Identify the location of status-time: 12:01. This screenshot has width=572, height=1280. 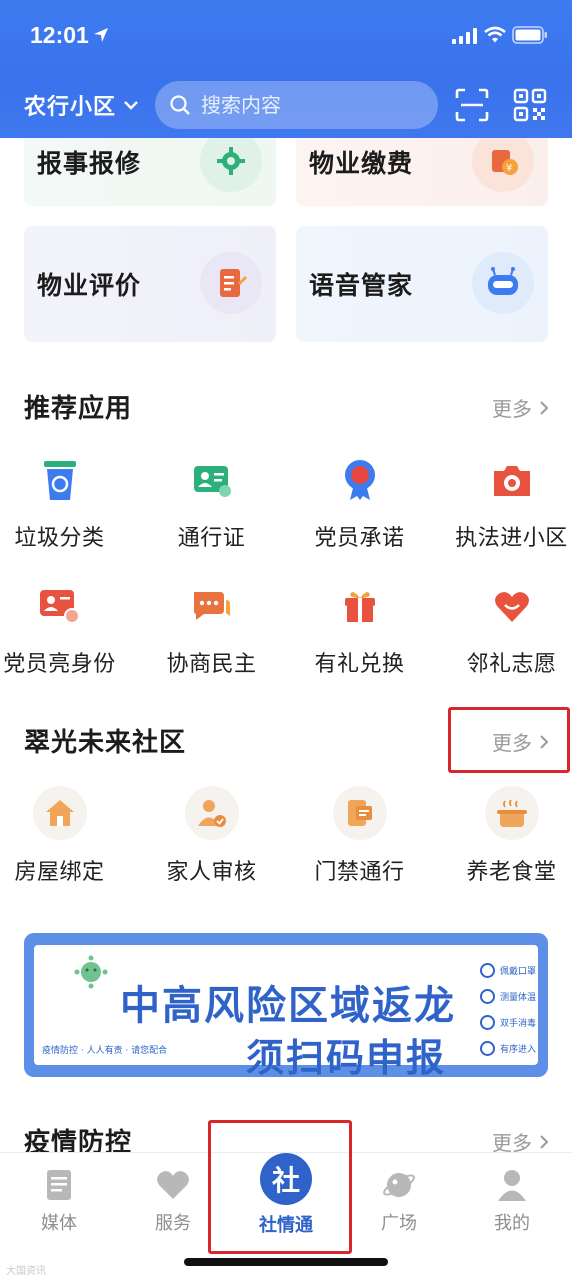
(59, 35).